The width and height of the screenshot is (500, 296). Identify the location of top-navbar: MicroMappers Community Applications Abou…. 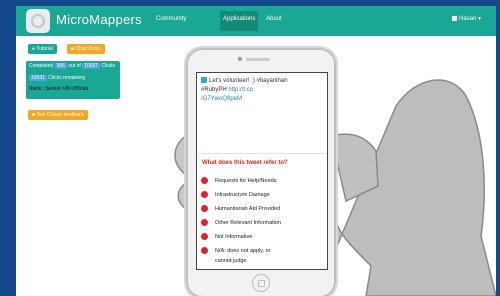
(256, 21).